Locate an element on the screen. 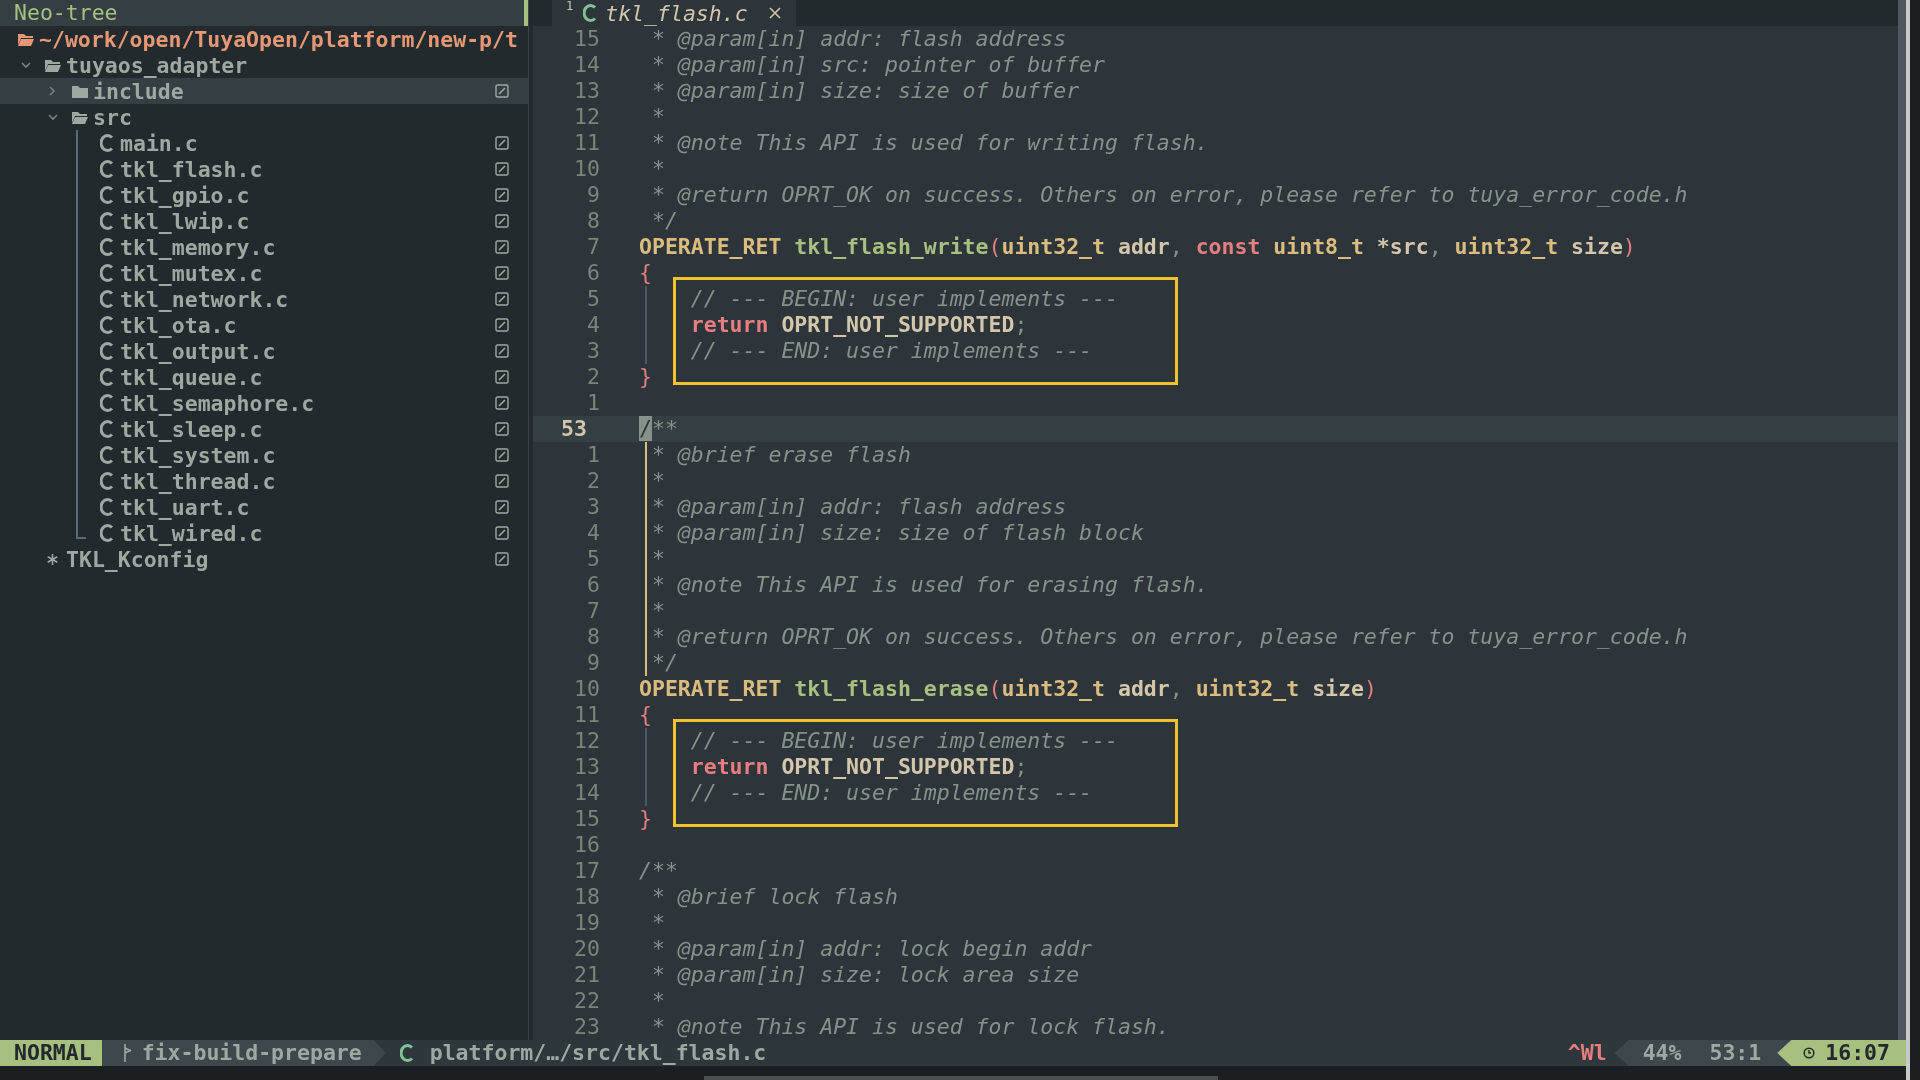  file-name: tkl_wired.c is located at coordinates (192, 533).